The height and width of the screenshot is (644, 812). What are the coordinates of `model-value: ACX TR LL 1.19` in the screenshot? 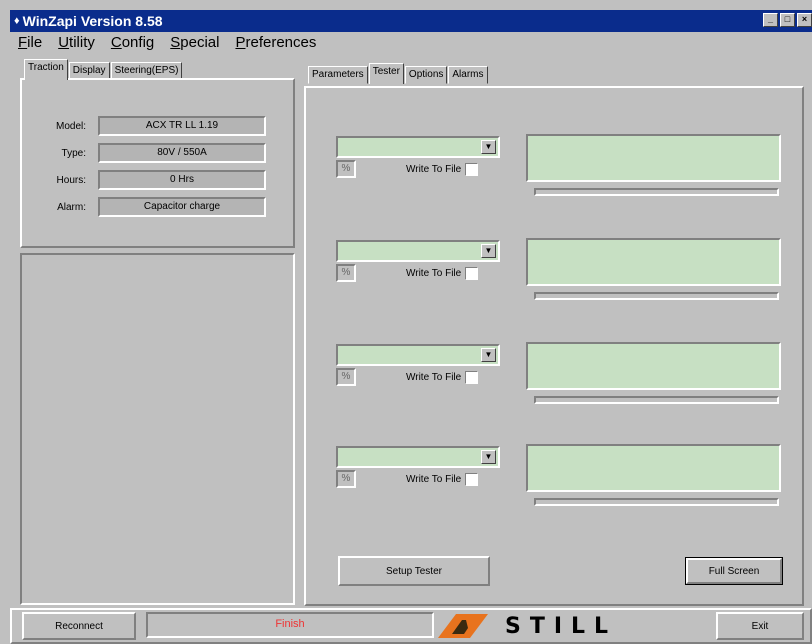 It's located at (182, 126).